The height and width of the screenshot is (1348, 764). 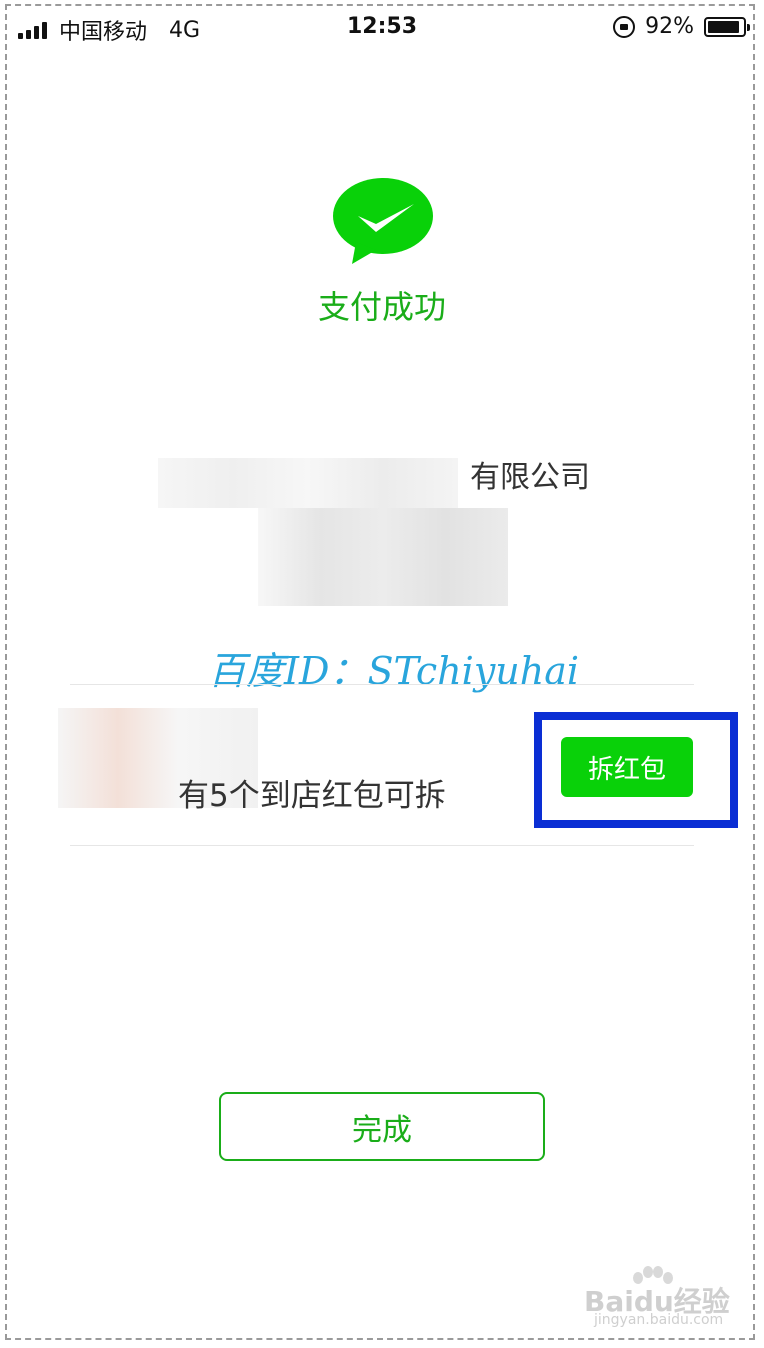 I want to click on status-bar: 中国移动 4G 12:53 92%, so click(x=384, y=28).